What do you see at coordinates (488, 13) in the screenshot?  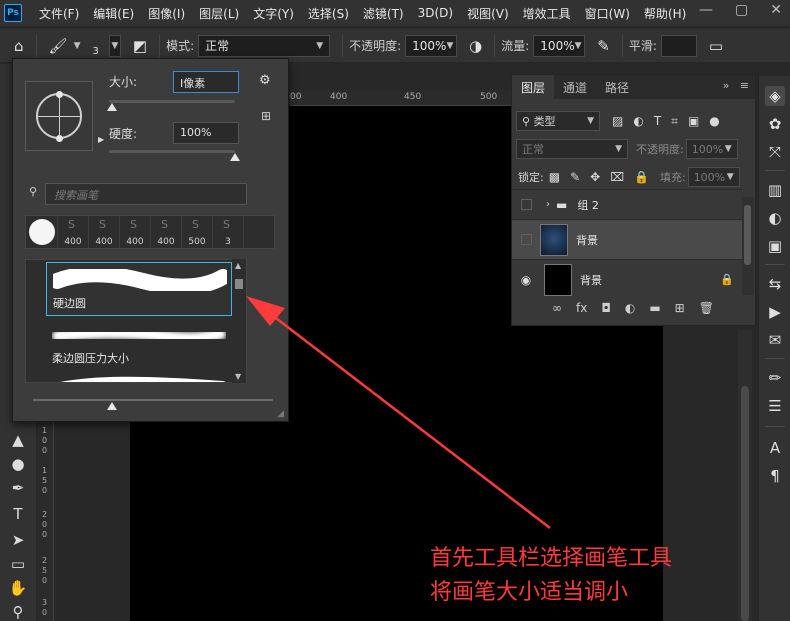 I see `menu-view: 视图(V)` at bounding box center [488, 13].